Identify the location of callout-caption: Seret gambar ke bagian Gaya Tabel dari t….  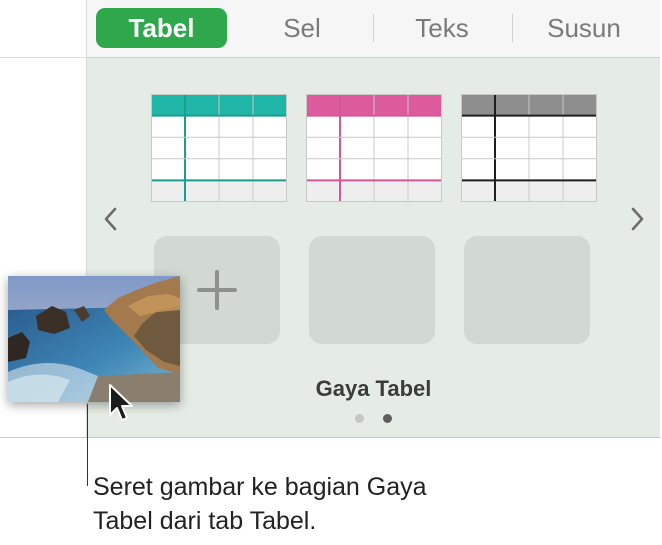
(303, 504).